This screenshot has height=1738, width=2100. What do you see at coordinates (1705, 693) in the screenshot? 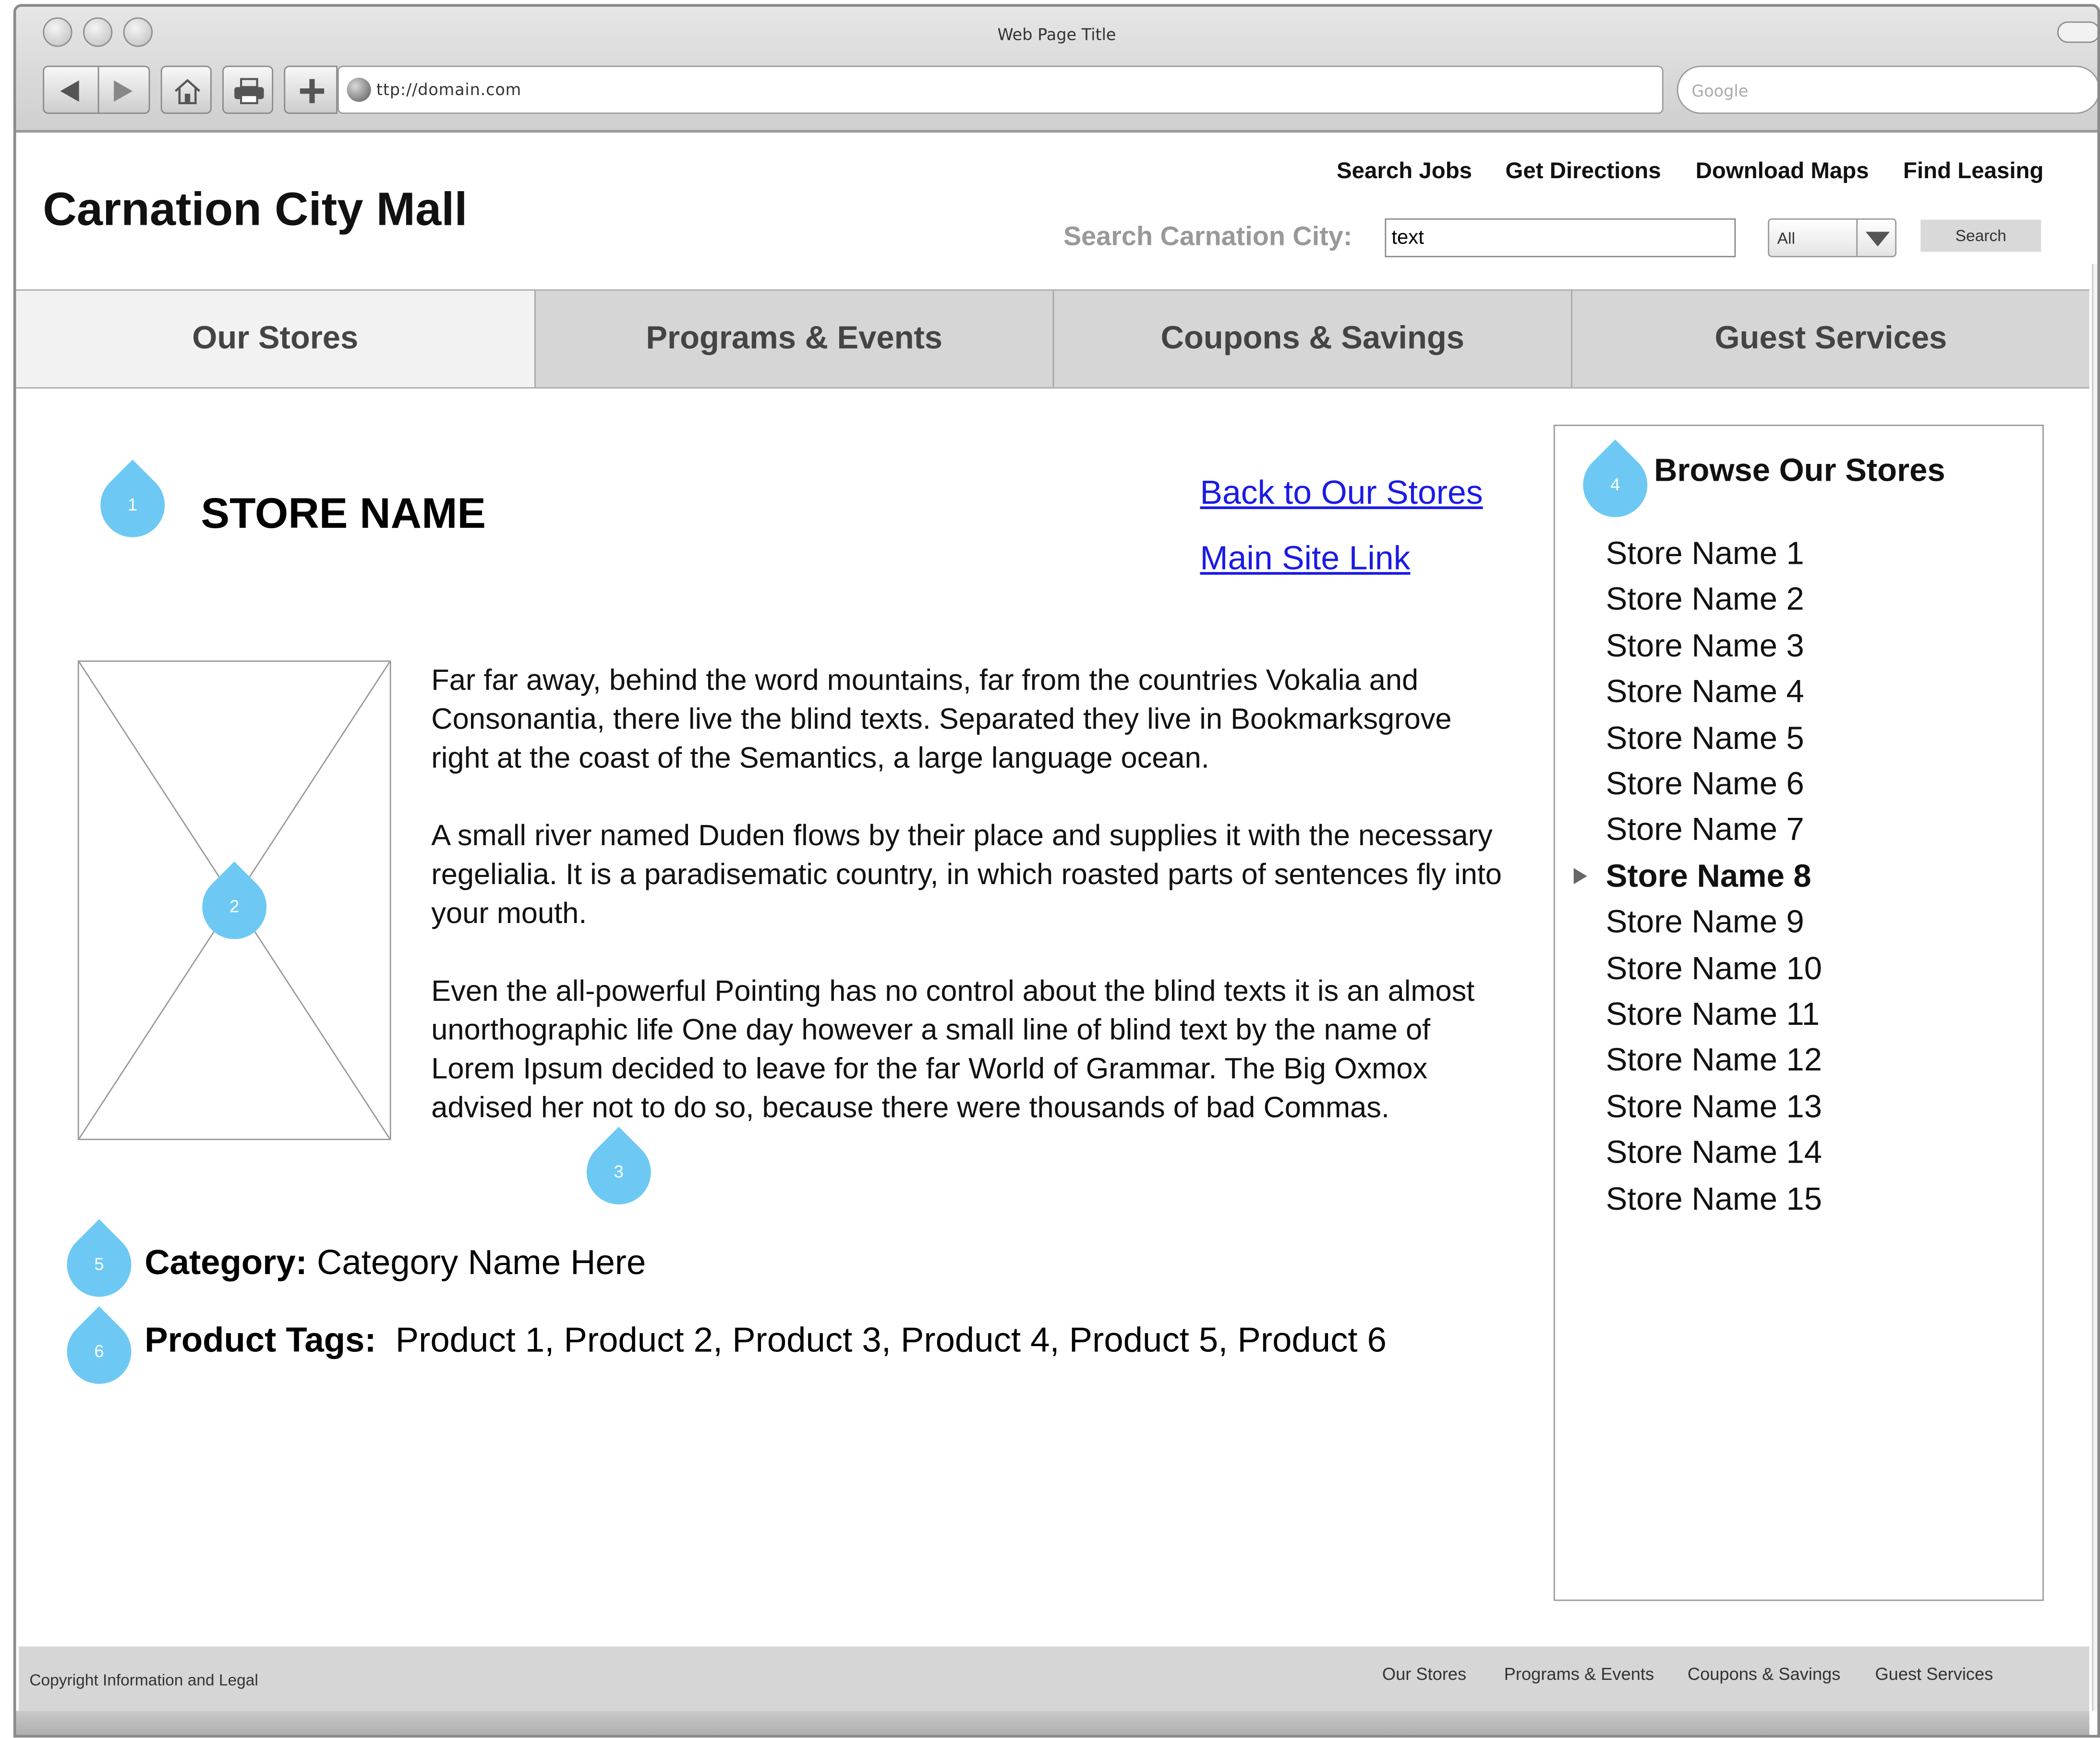
I see `sidebar-store-link: Store Name 4` at bounding box center [1705, 693].